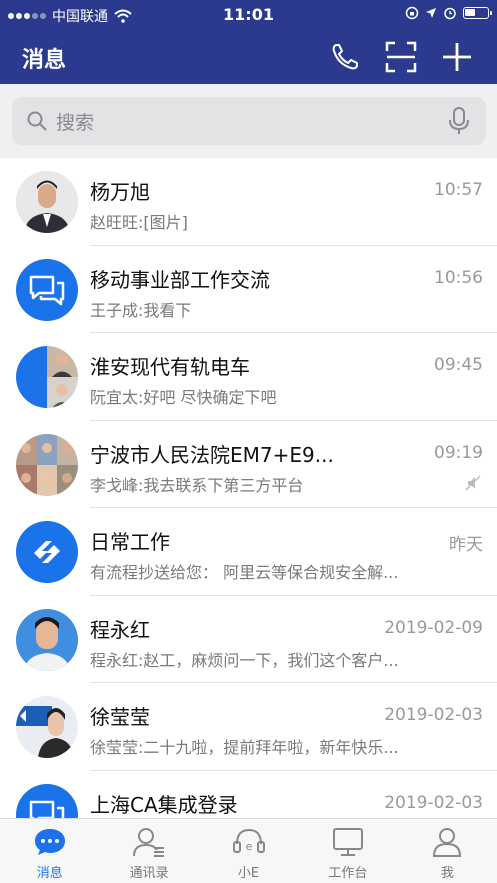 The height and width of the screenshot is (883, 497). What do you see at coordinates (447, 842) in the screenshot?
I see `profile-icon` at bounding box center [447, 842].